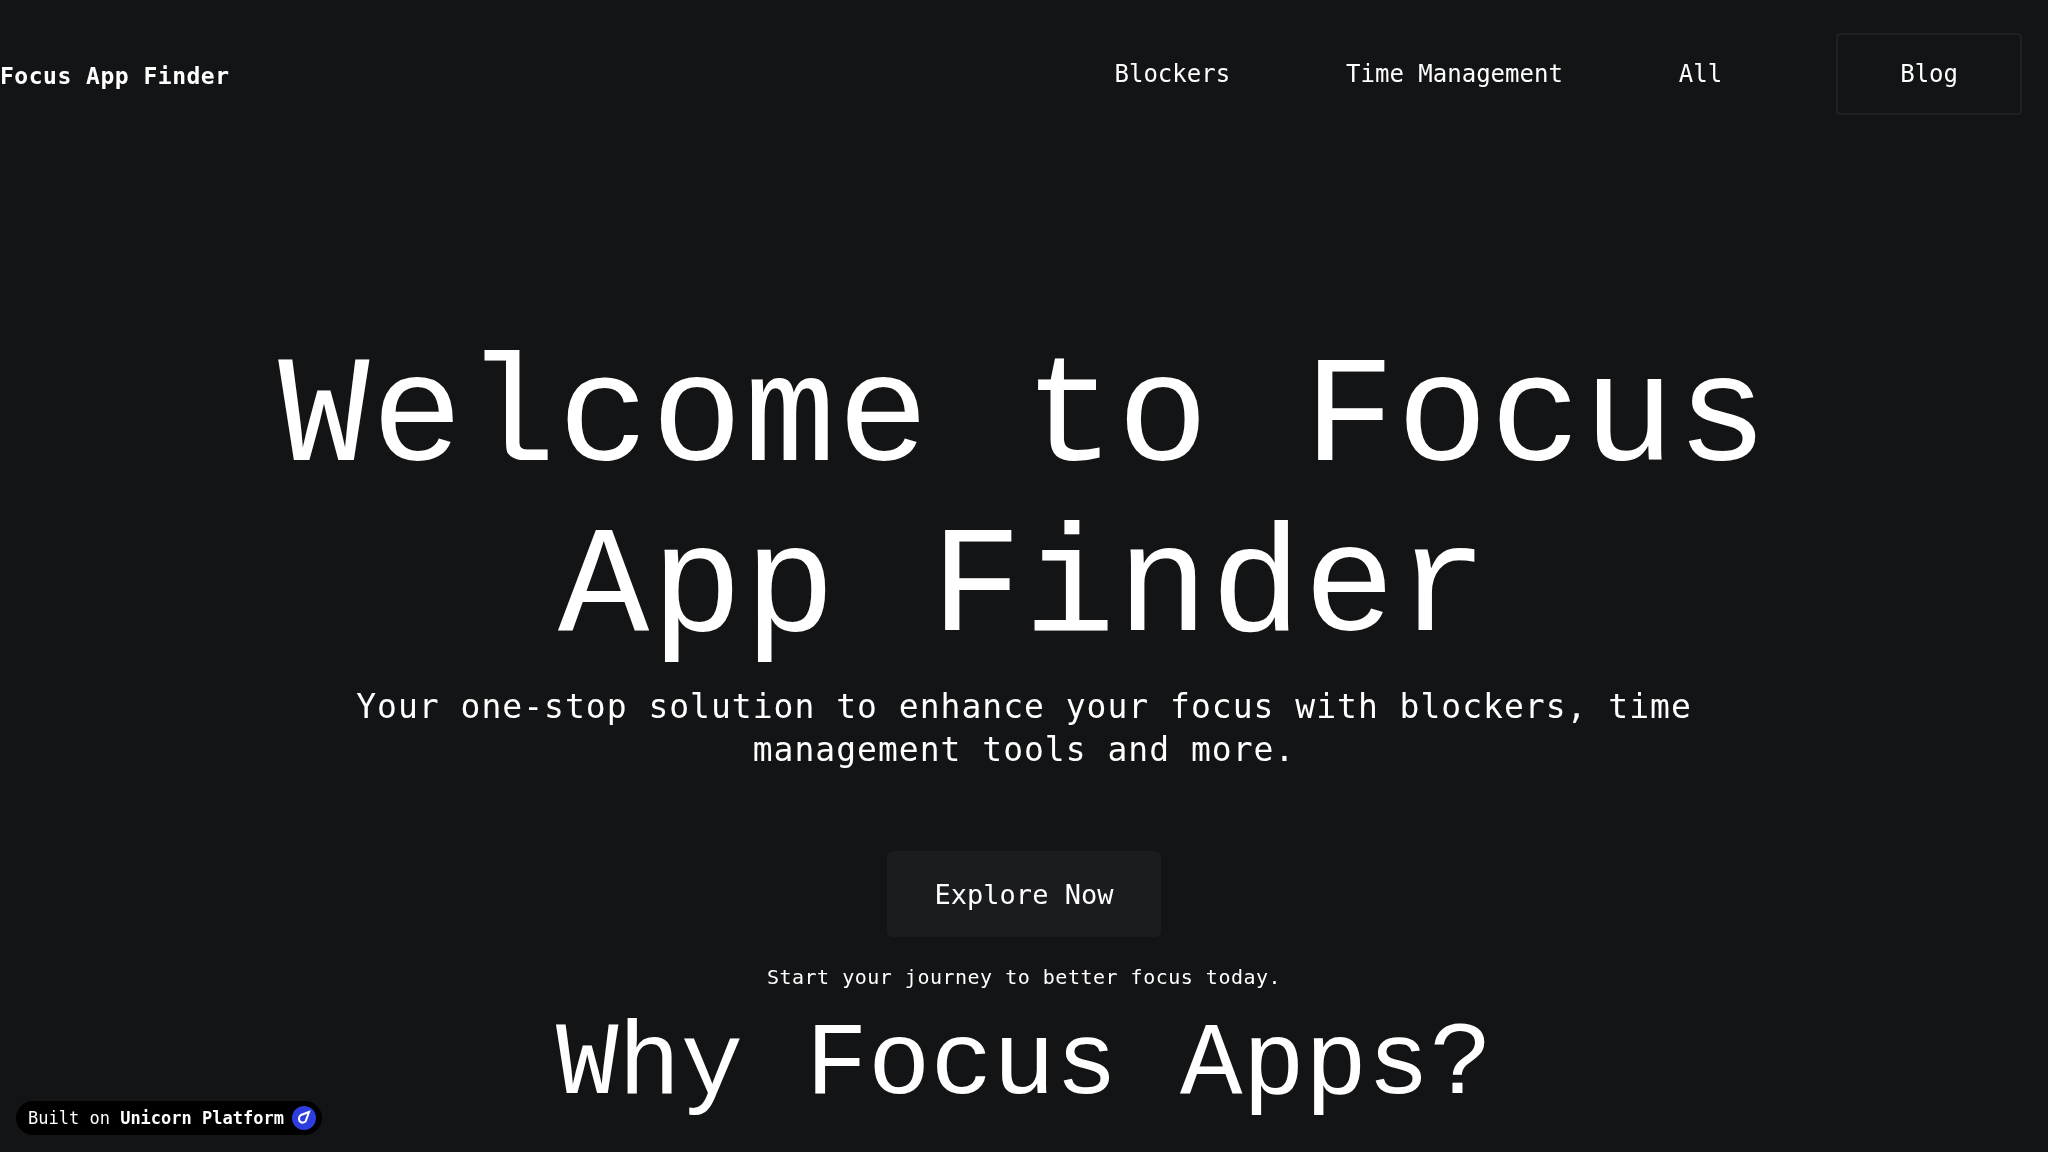 This screenshot has height=1152, width=2048. I want to click on nav-link: All, so click(1700, 74).